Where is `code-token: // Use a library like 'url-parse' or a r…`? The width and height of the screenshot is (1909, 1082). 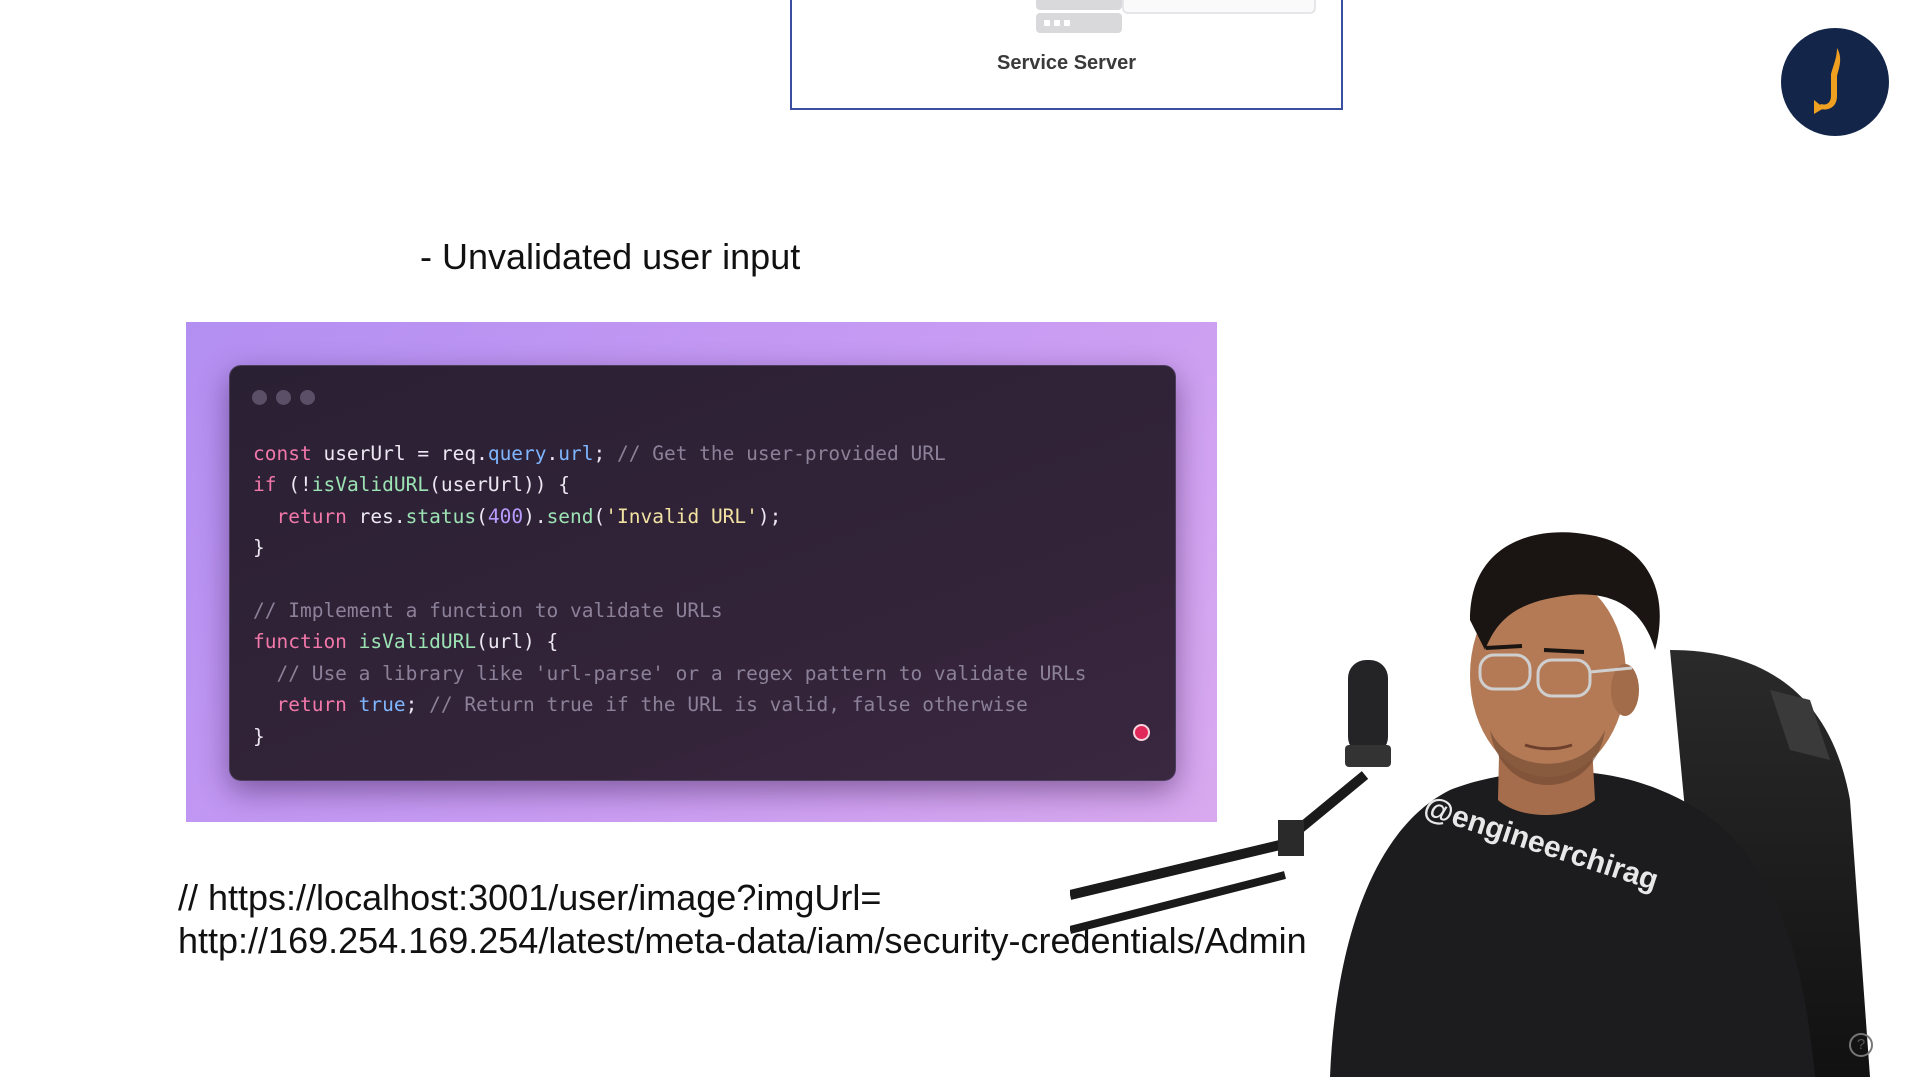
code-token: // Use a library like 'url-parse' or a r… is located at coordinates (681, 673).